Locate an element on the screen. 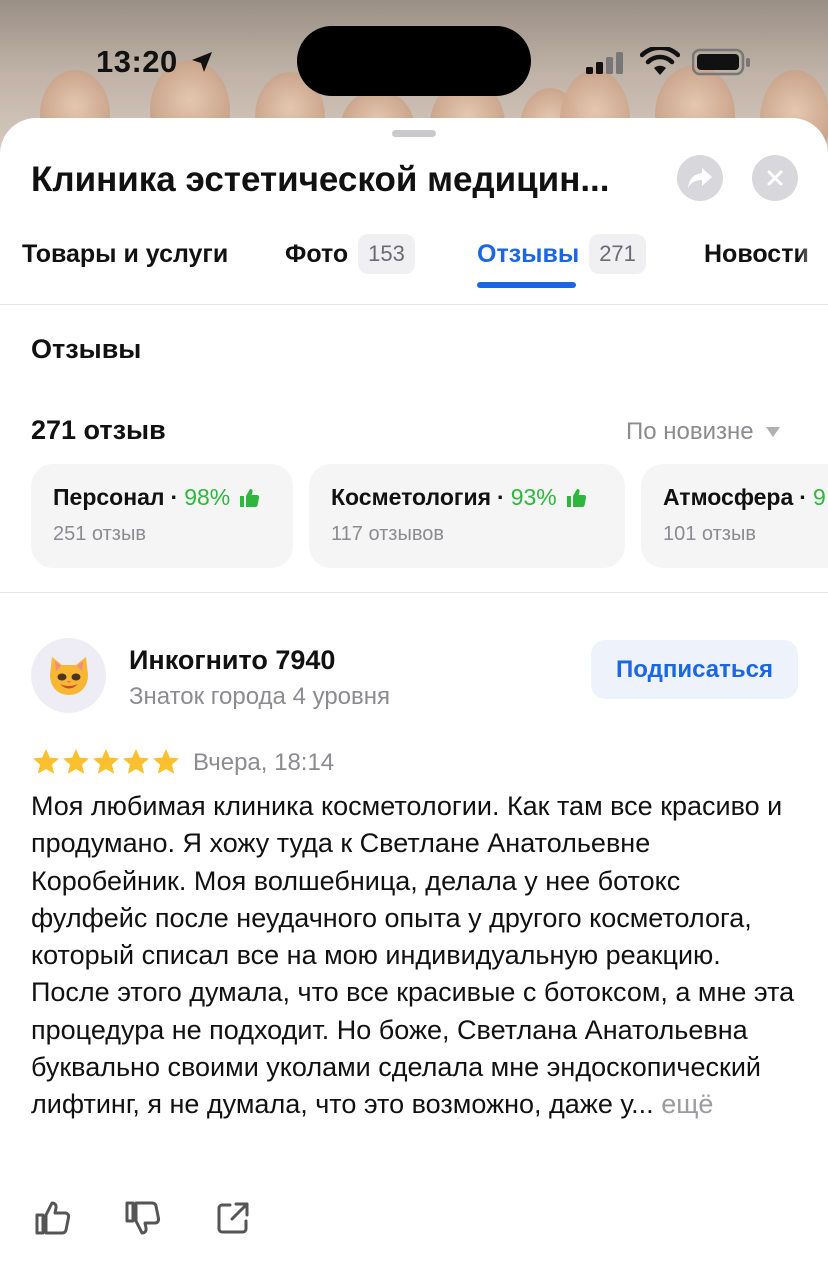 The width and height of the screenshot is (828, 1280). aspect-count: 101 отзыв is located at coordinates (709, 534).